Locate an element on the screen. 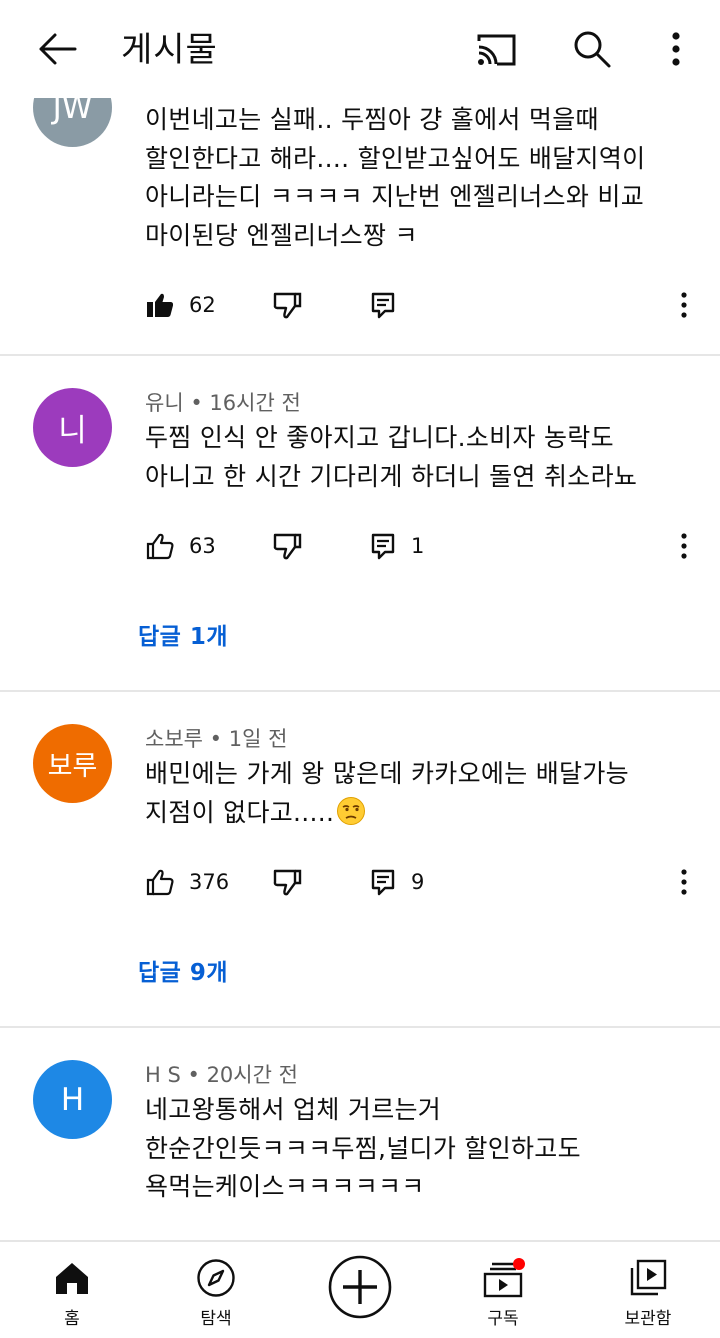  nav-label: 탐색 is located at coordinates (216, 1319).